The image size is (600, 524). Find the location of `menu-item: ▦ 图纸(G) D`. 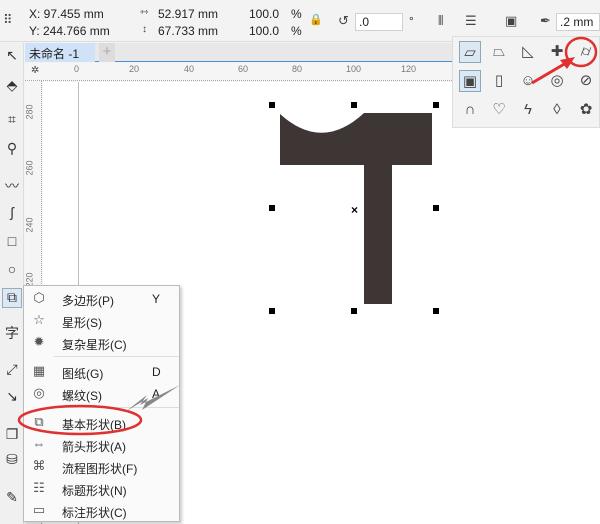

menu-item: ▦ 图纸(G) D is located at coordinates (102, 372).